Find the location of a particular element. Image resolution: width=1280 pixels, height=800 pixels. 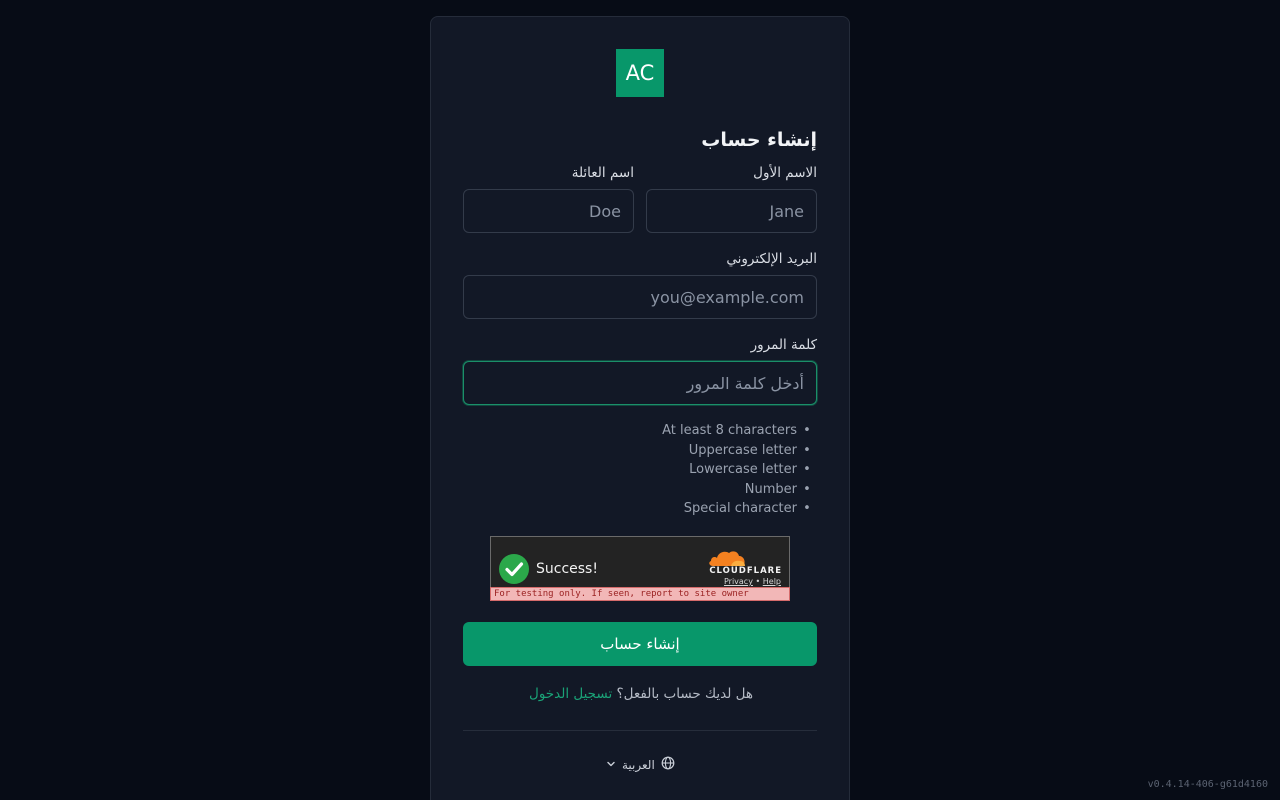

requirement-item: At least 8 characters • is located at coordinates (736, 430).